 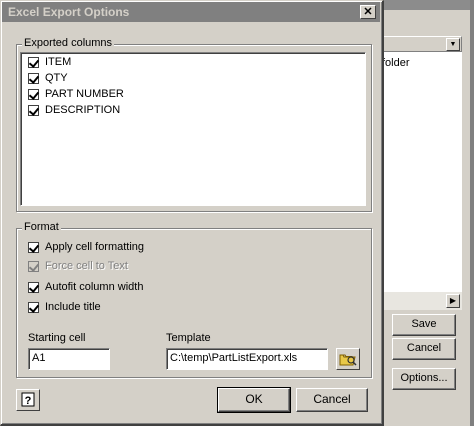 What do you see at coordinates (332, 400) in the screenshot?
I see `cancel-button: Cancel` at bounding box center [332, 400].